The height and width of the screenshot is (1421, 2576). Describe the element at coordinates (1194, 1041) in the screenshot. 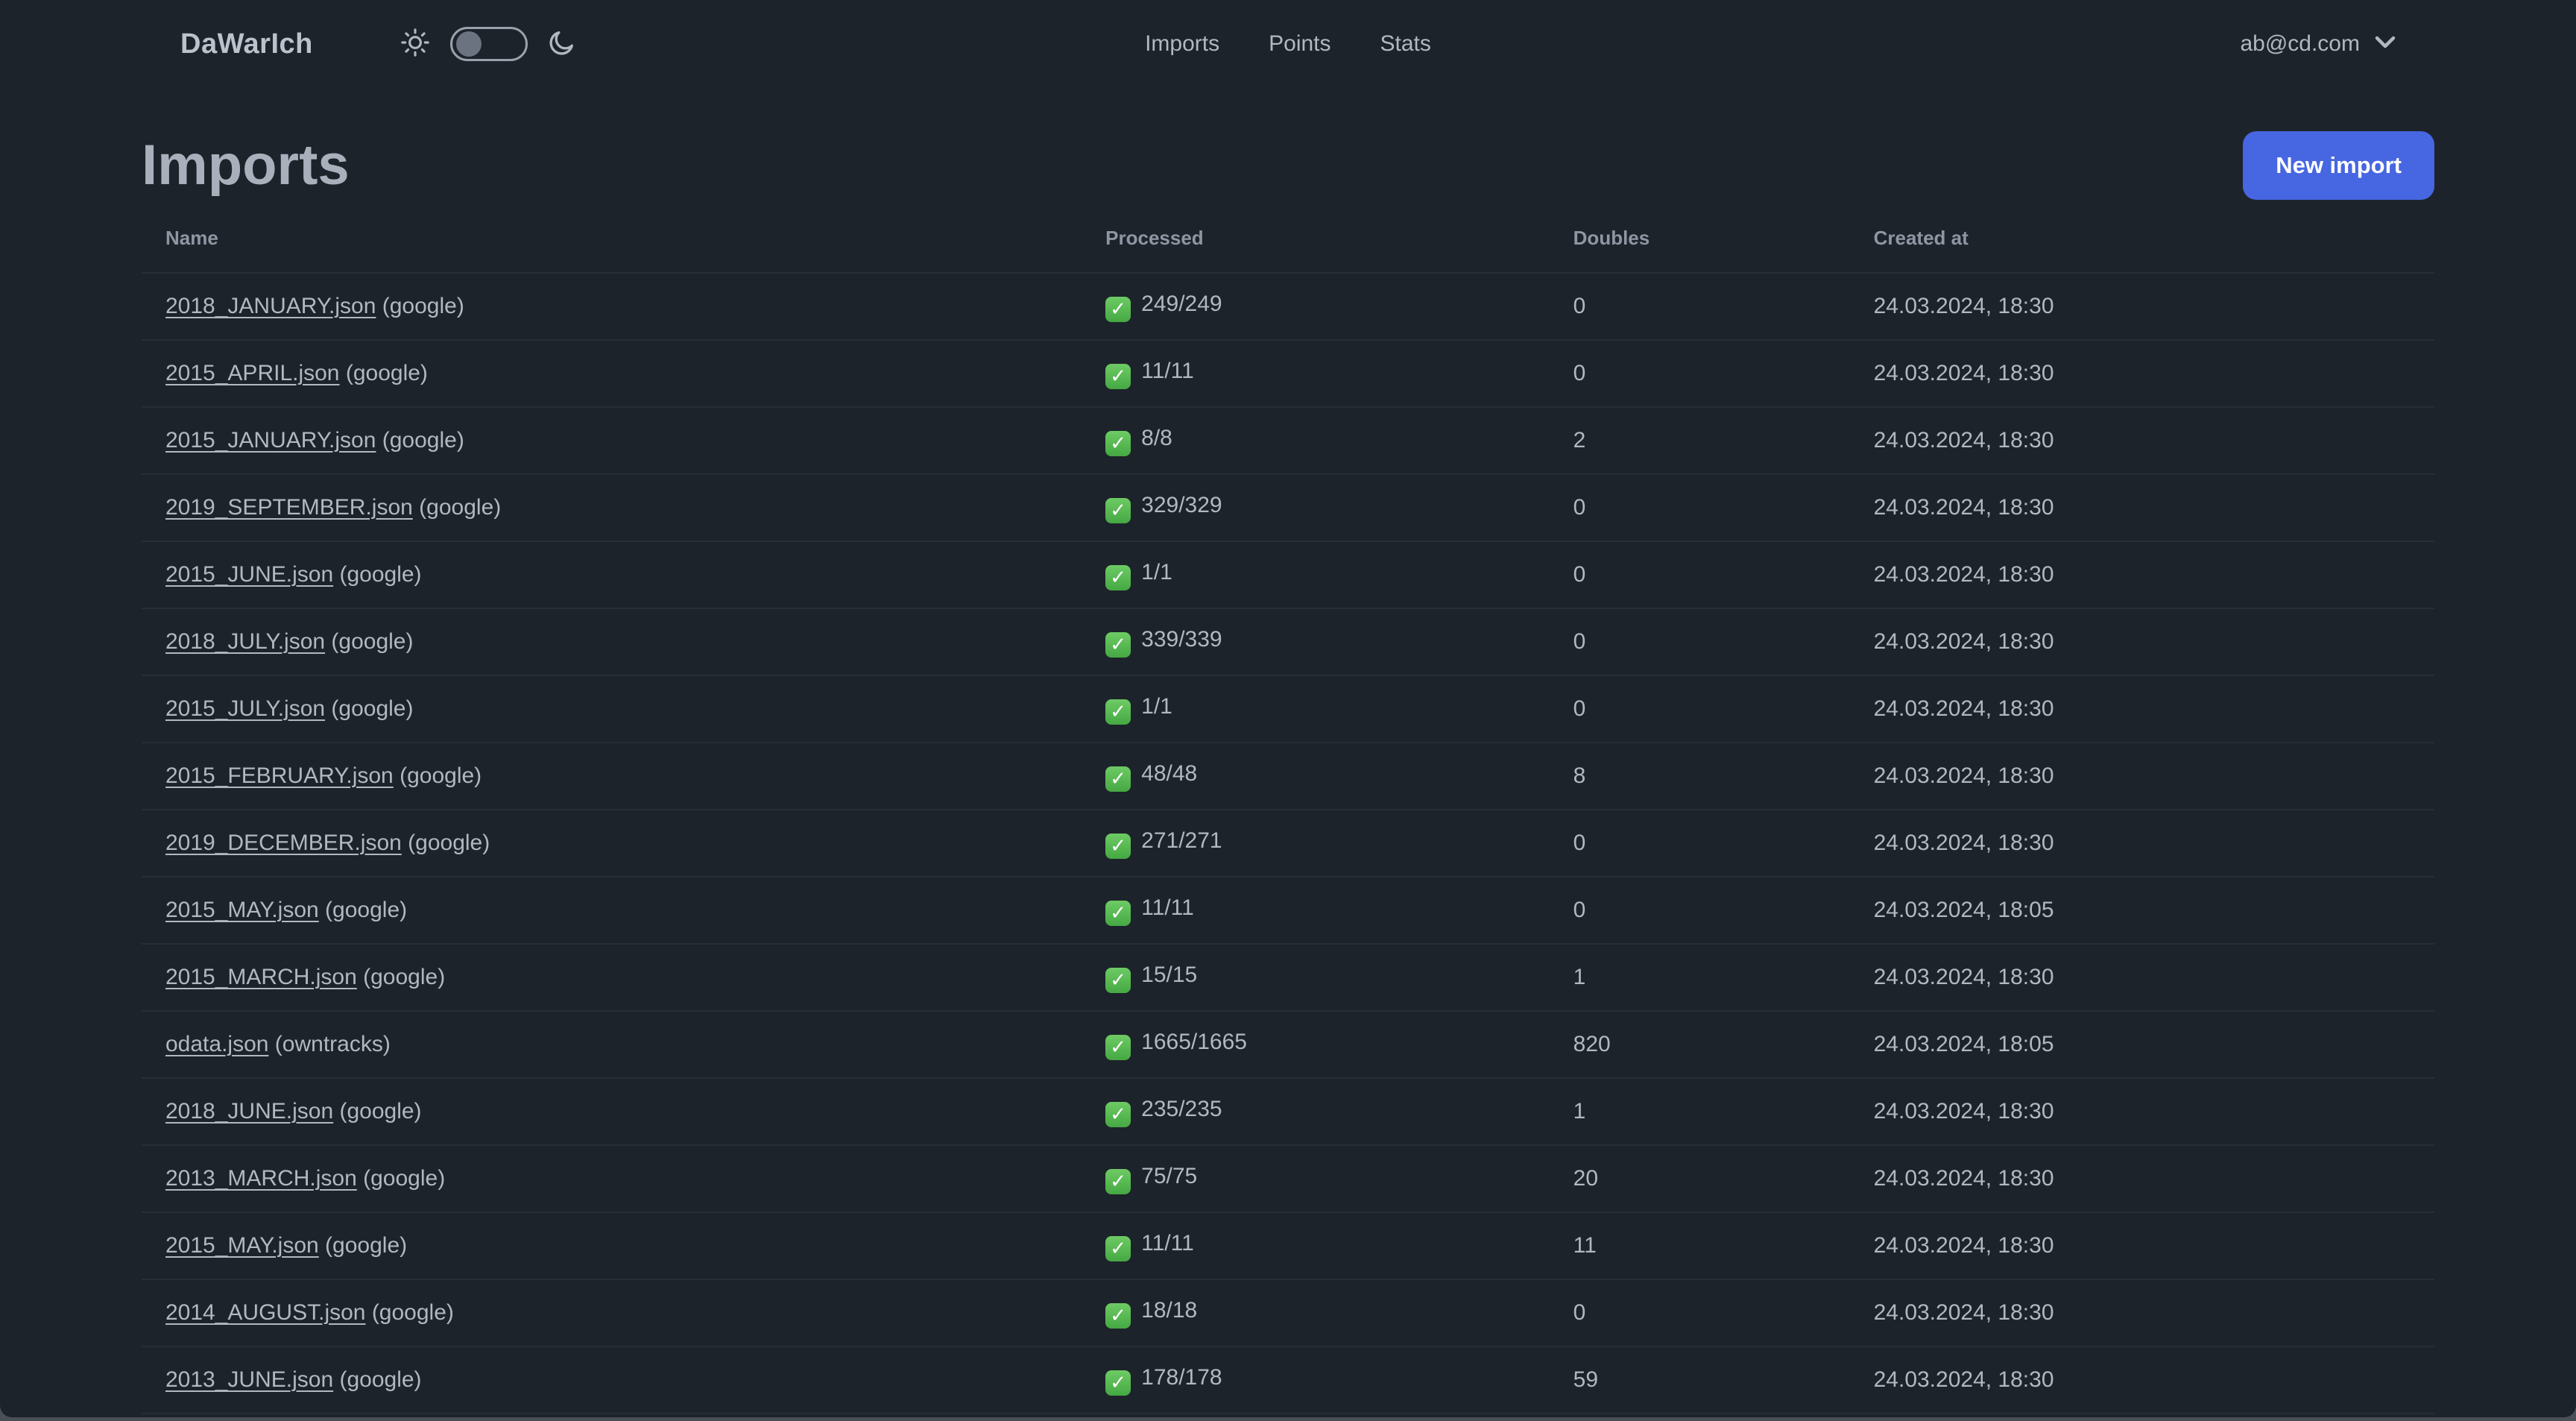

I see `processed-count: 1665/1665` at that location.